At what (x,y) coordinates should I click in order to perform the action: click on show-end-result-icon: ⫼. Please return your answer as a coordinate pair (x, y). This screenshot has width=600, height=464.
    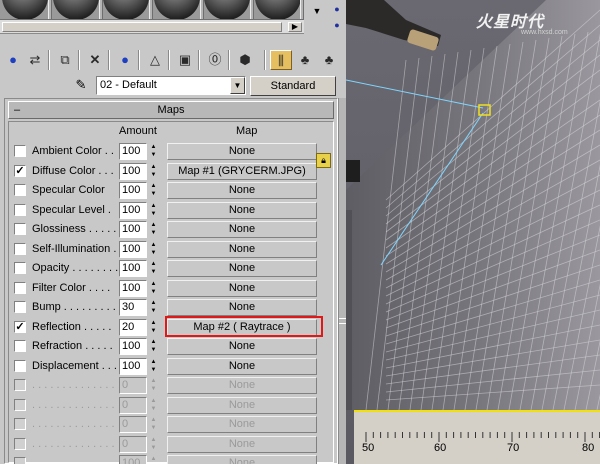
    Looking at the image, I should click on (281, 60).